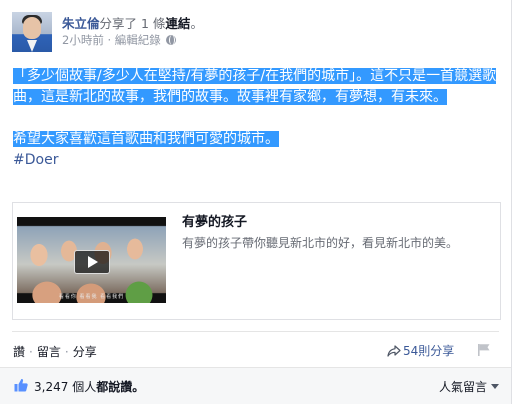 The image size is (512, 404). I want to click on shared-link-word: 連結, so click(177, 23).